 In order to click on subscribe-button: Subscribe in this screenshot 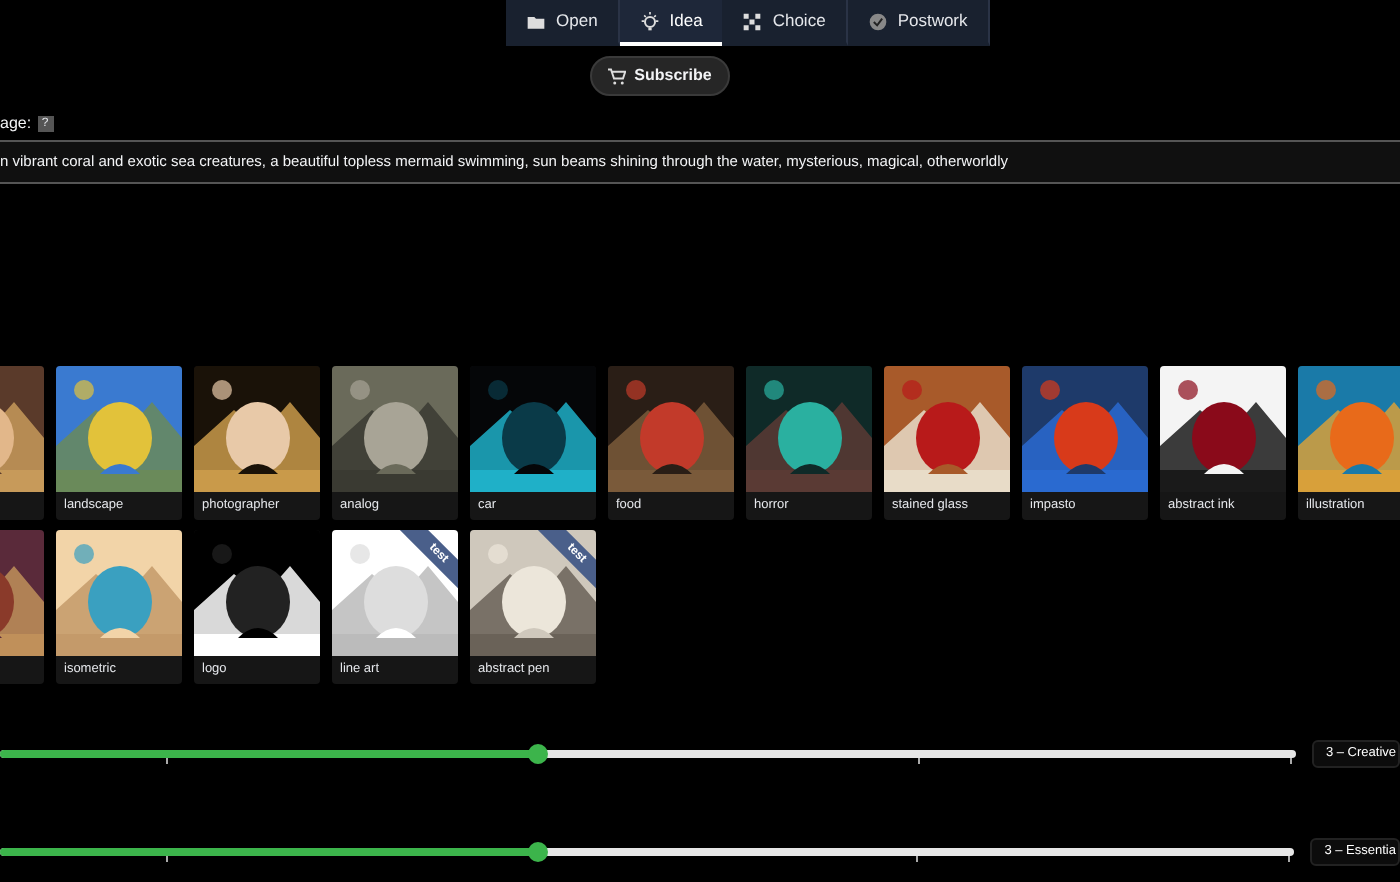, I will do `click(660, 76)`.